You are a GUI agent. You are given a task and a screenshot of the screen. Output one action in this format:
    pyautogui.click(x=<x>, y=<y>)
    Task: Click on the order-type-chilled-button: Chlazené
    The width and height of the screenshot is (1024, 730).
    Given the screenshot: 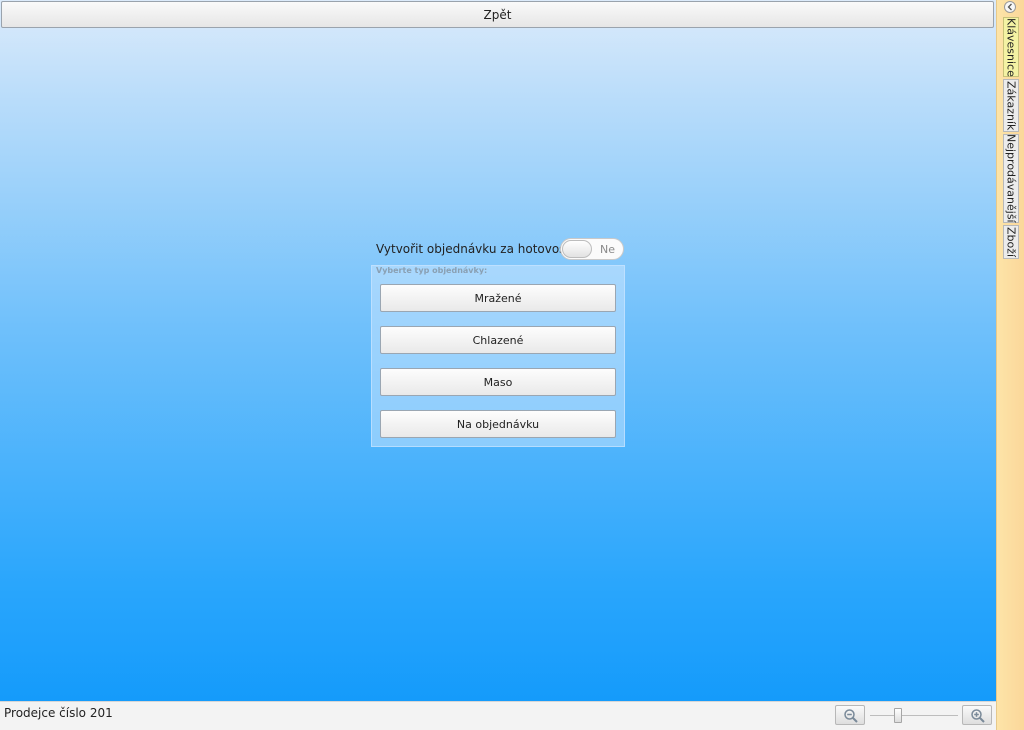 What is the action you would take?
    pyautogui.click(x=498, y=340)
    